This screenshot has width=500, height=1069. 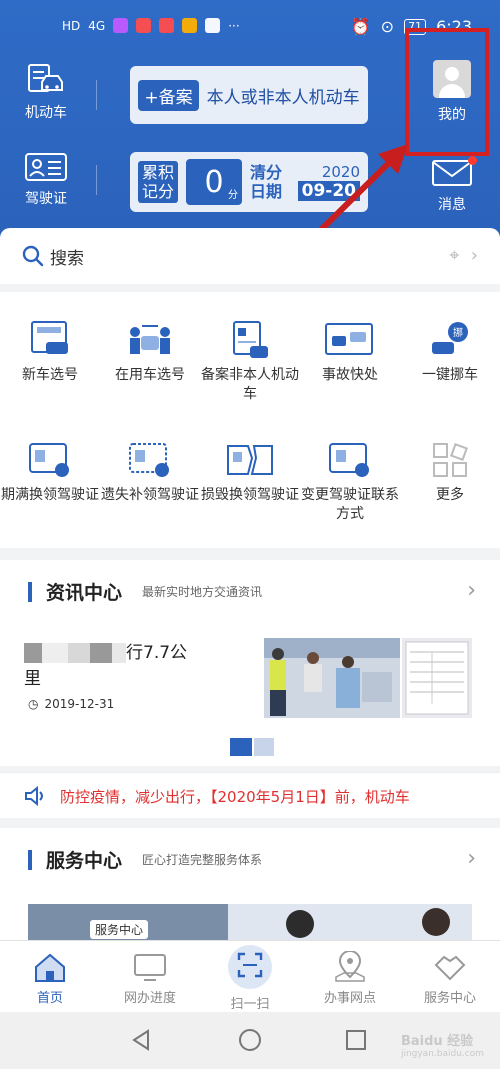 I want to click on media-notification-icon, so click(x=167, y=25).